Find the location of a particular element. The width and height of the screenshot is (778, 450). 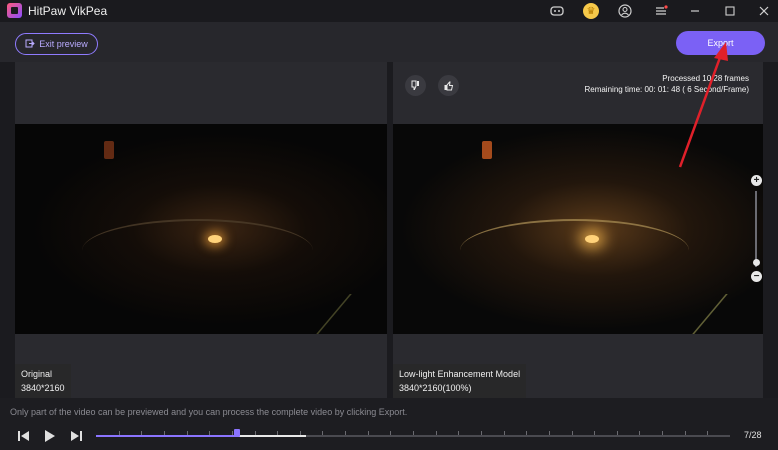

discord-icon is located at coordinates (557, 11).